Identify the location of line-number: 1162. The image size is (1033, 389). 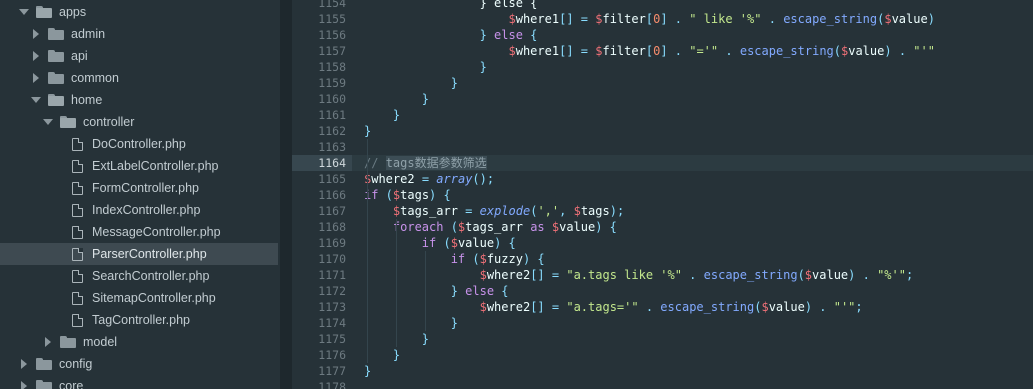
(332, 131).